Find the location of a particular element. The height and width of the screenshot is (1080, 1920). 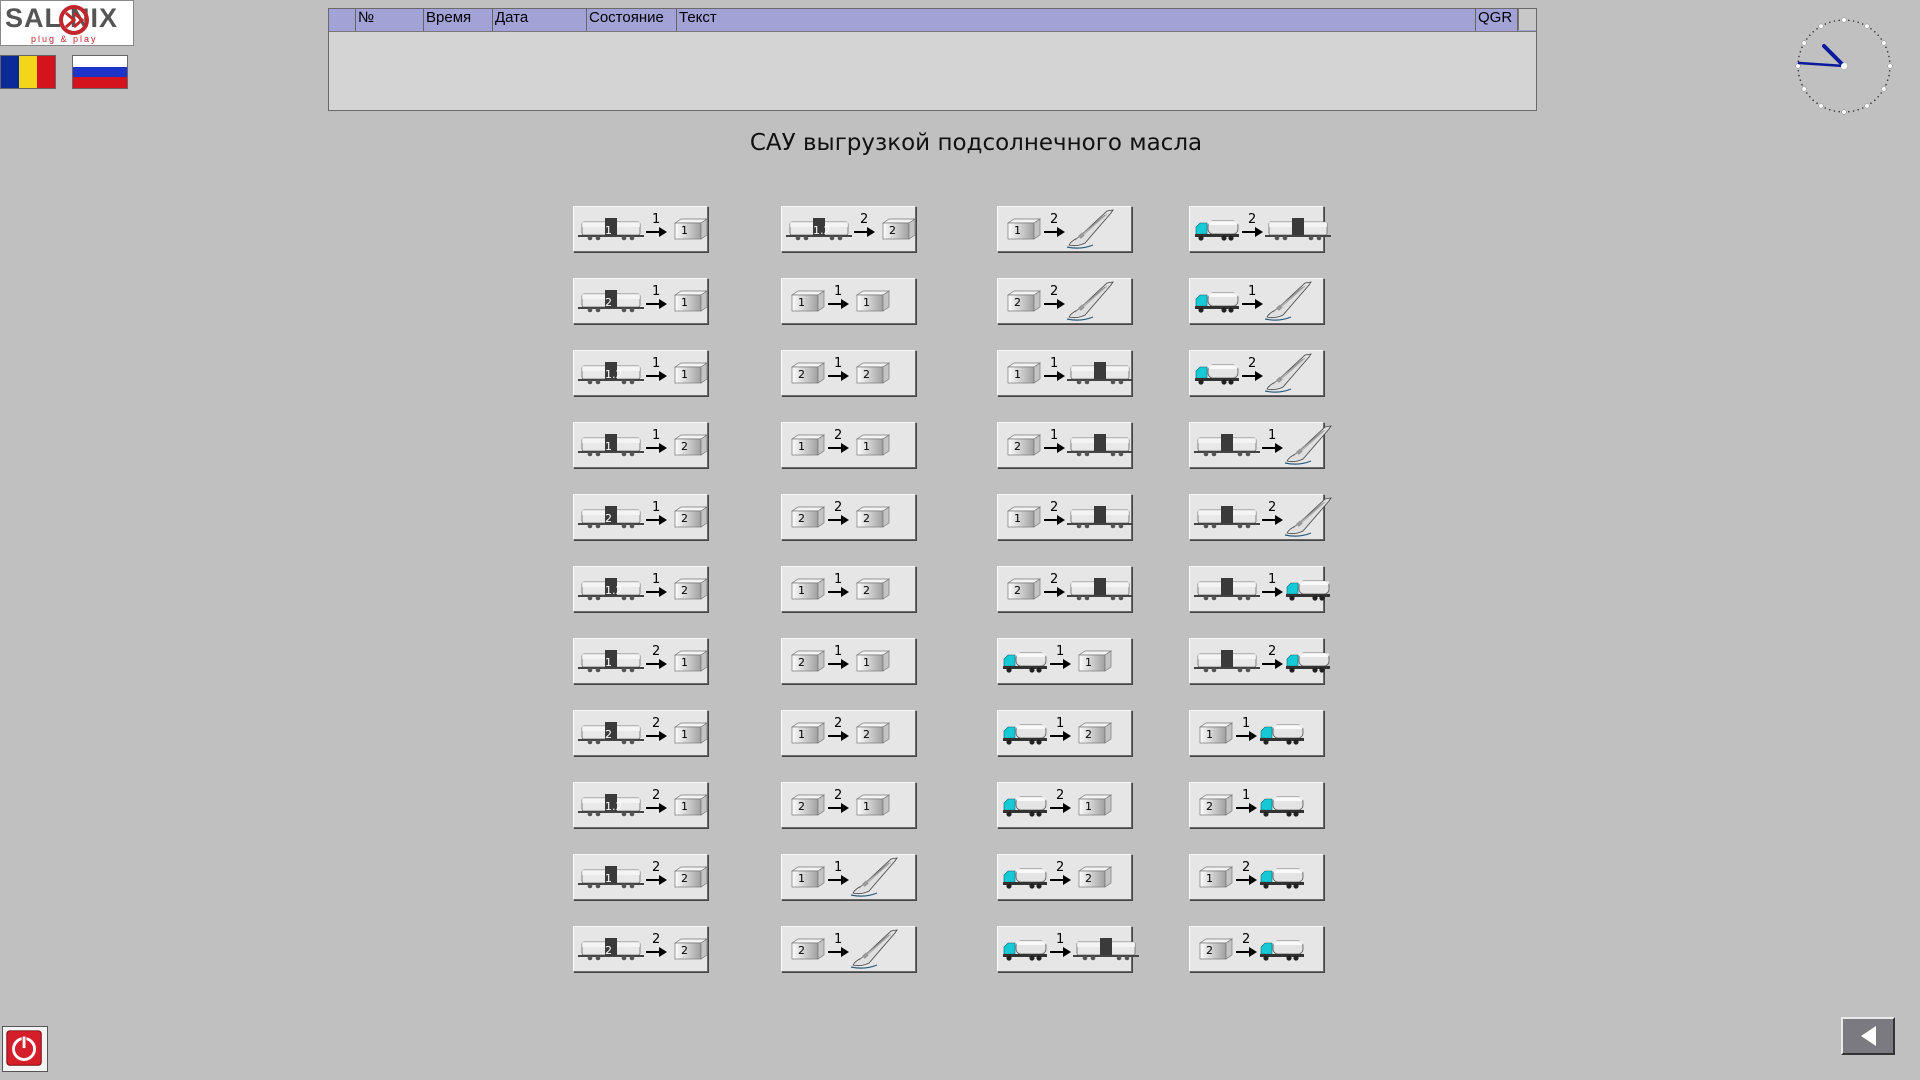

power-button is located at coordinates (25, 1049).